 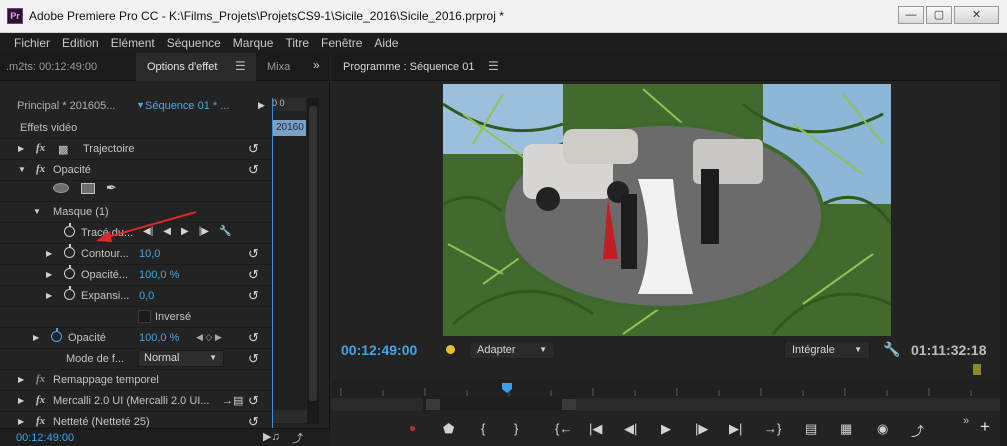 What do you see at coordinates (450, 349) in the screenshot?
I see `marker-dot-icon` at bounding box center [450, 349].